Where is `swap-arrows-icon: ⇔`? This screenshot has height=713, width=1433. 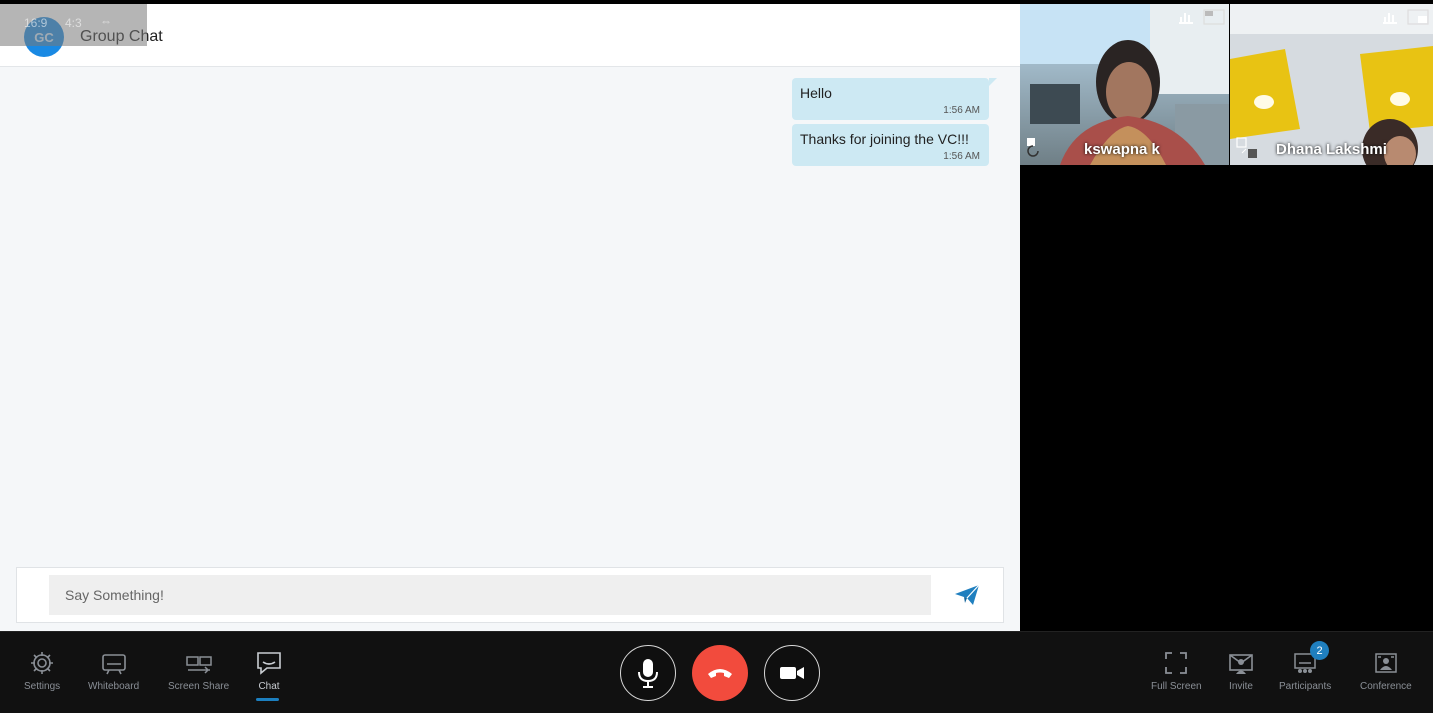
swap-arrows-icon: ⇔ is located at coordinates (106, 21).